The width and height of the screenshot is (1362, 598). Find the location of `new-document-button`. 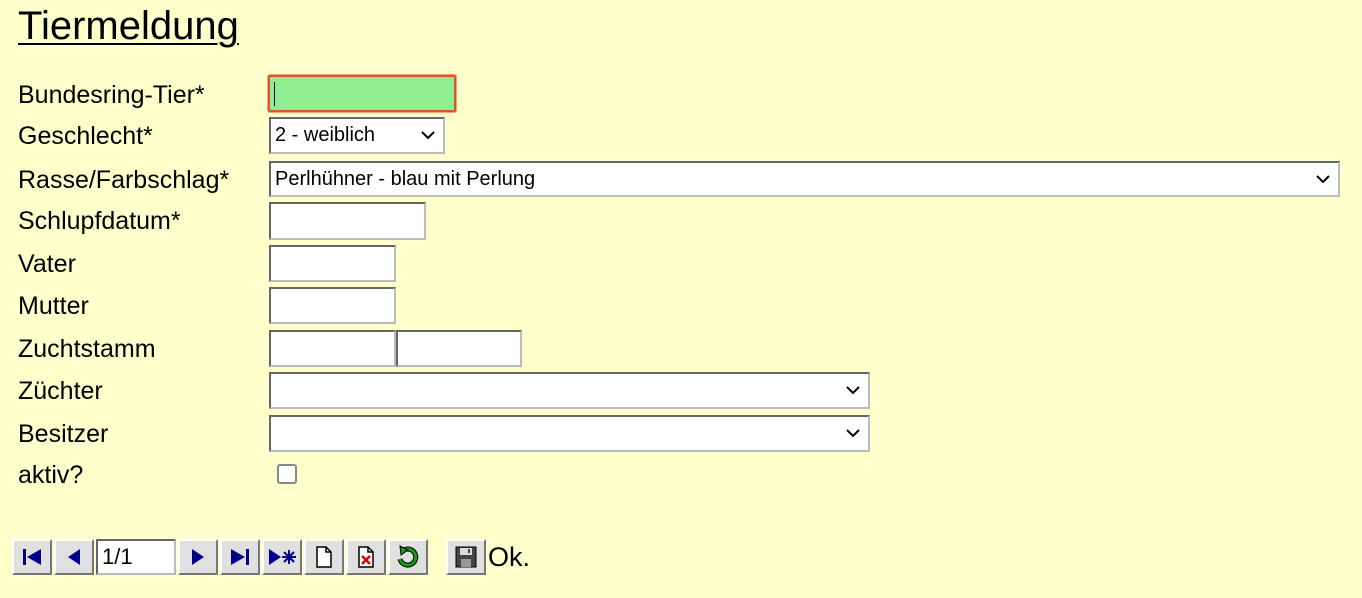

new-document-button is located at coordinates (324, 557).